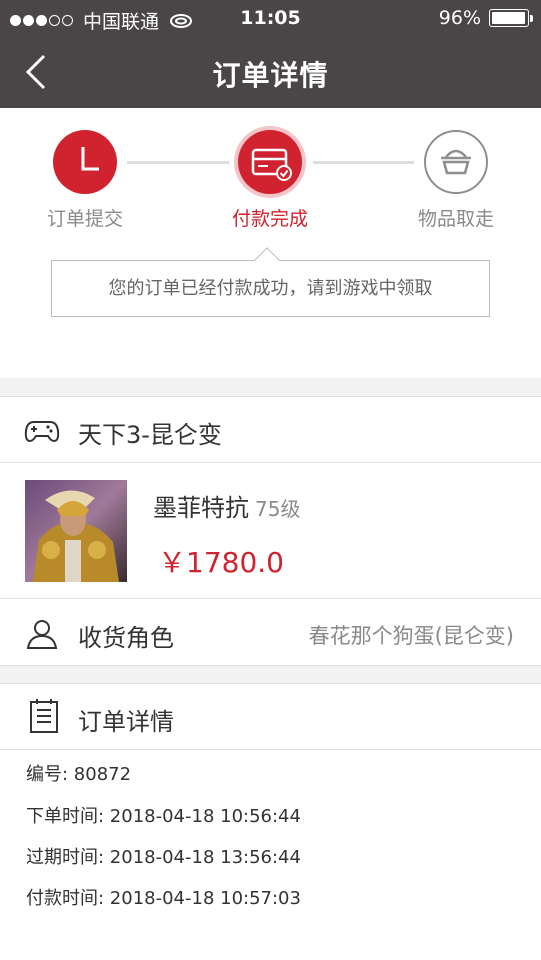  Describe the element at coordinates (278, 509) in the screenshot. I see `product-level: 75级` at that location.